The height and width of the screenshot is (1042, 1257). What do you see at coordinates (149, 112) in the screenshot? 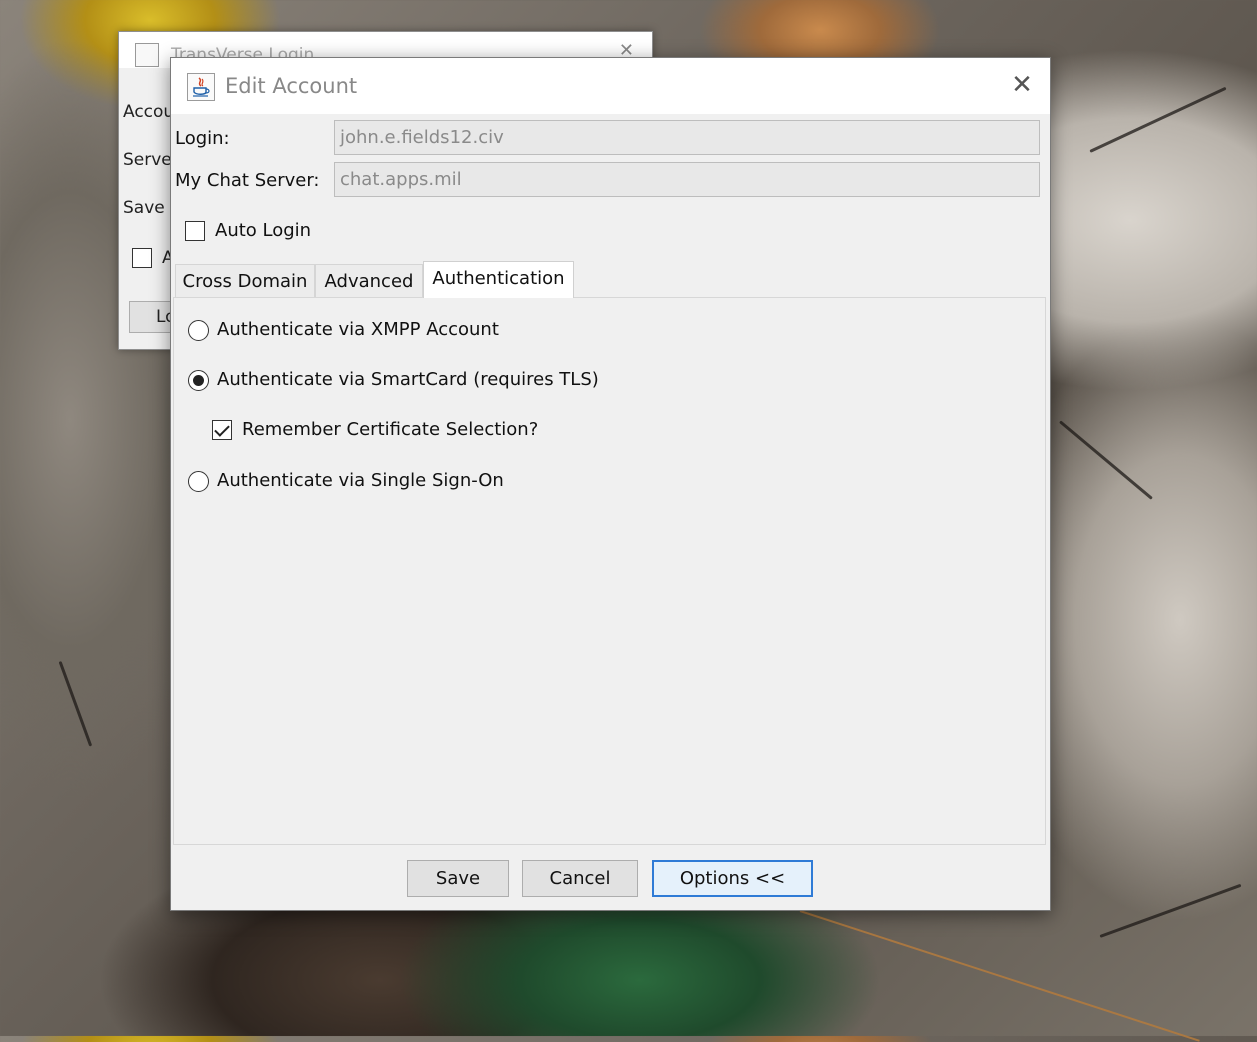
I see `background-label-account: Accou` at bounding box center [149, 112].